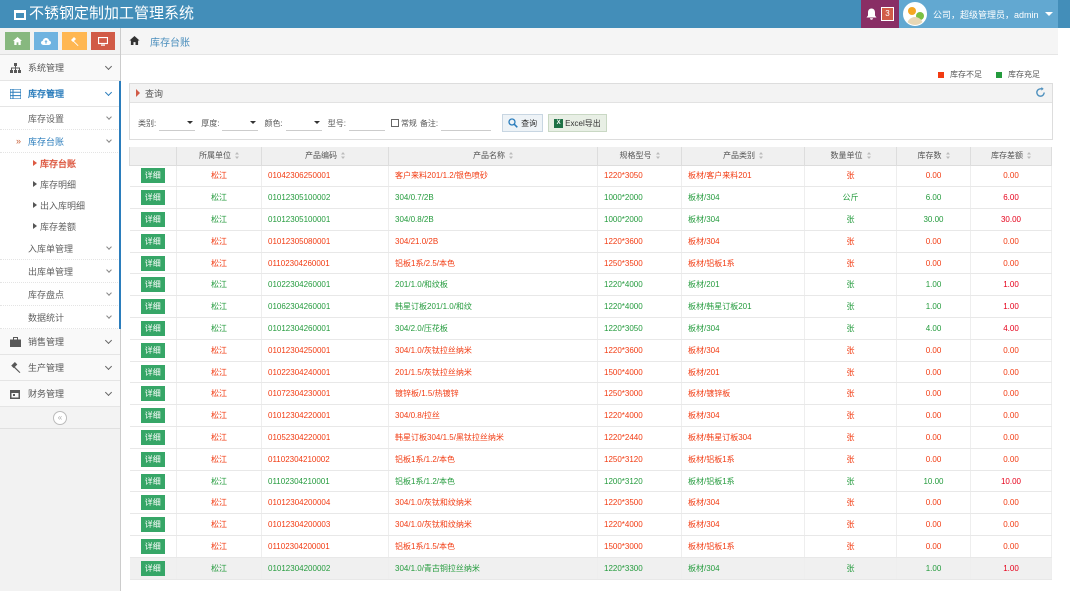 This screenshot has height=591, width=1070. Describe the element at coordinates (523, 123) in the screenshot. I see `search-button: 查询` at that location.